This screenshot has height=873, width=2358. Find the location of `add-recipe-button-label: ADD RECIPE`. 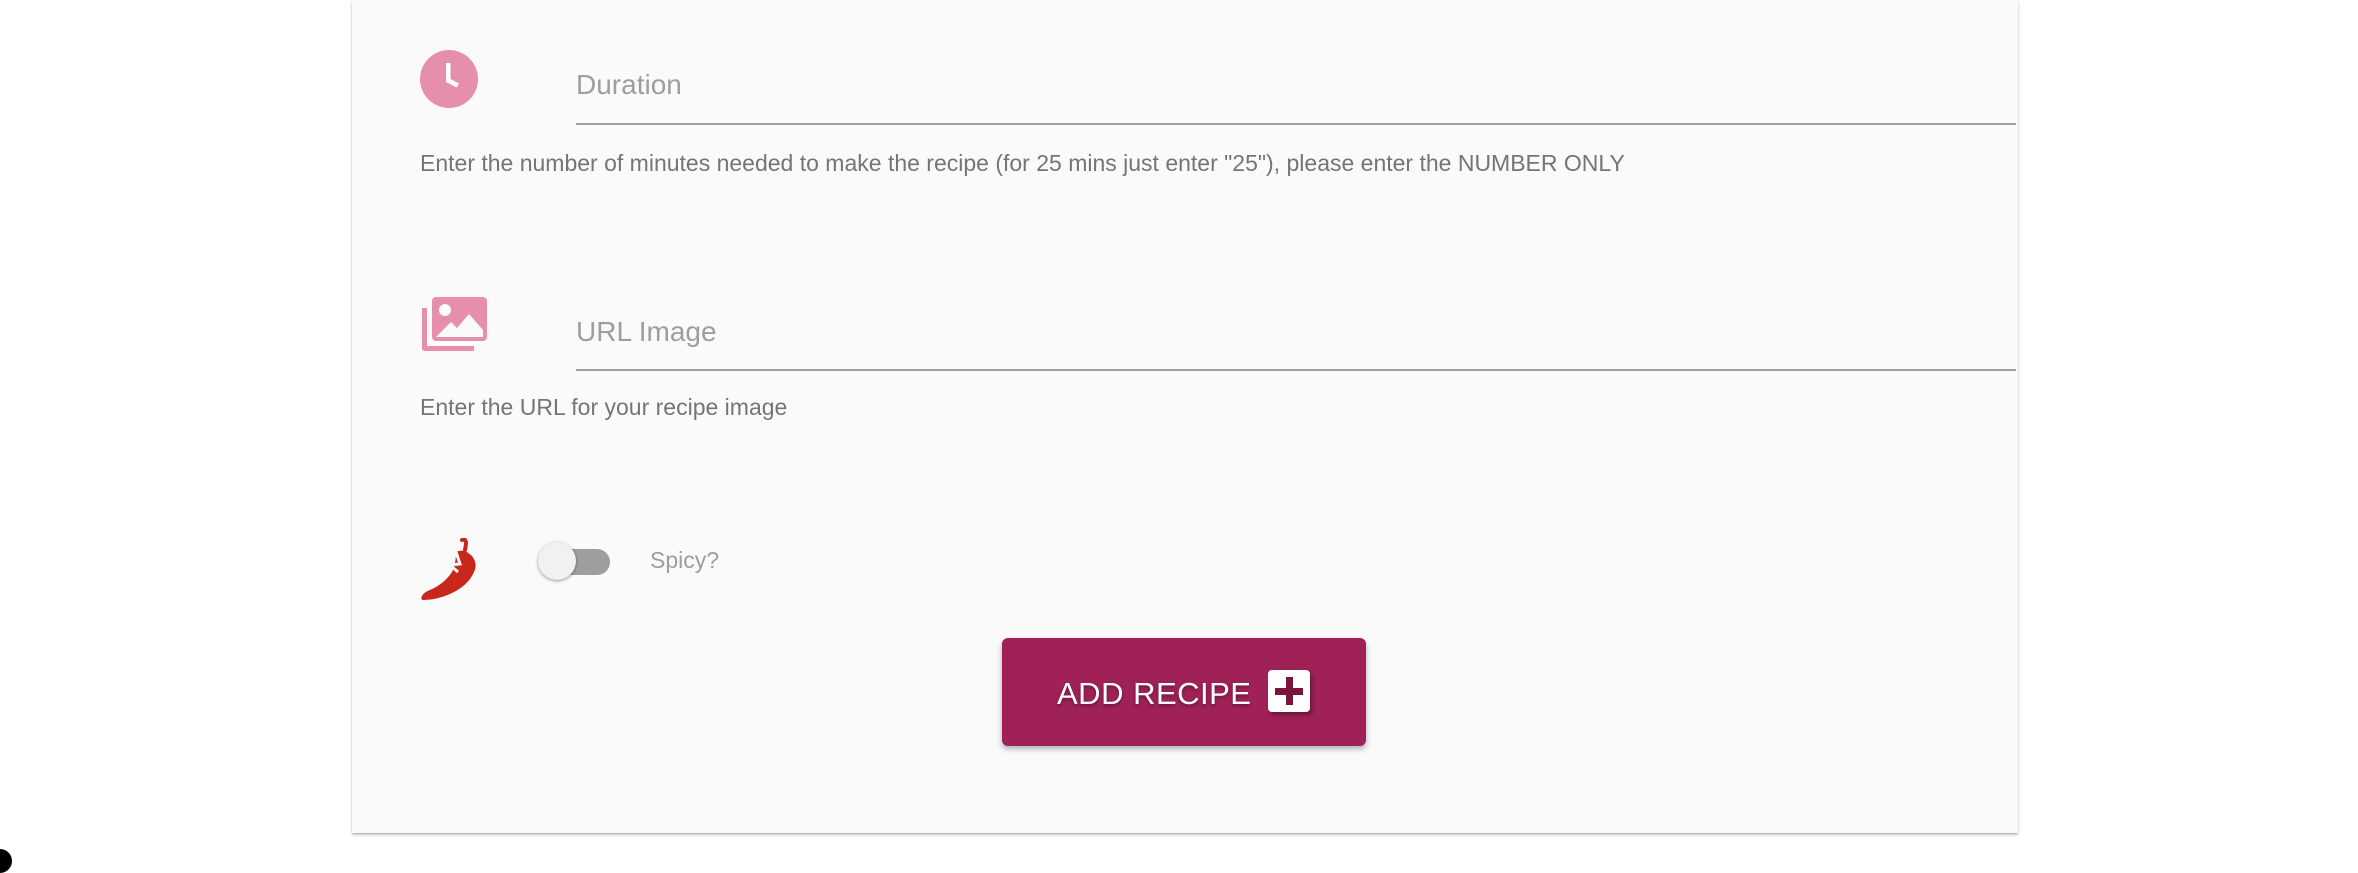

add-recipe-button-label: ADD RECIPE is located at coordinates (1154, 693).